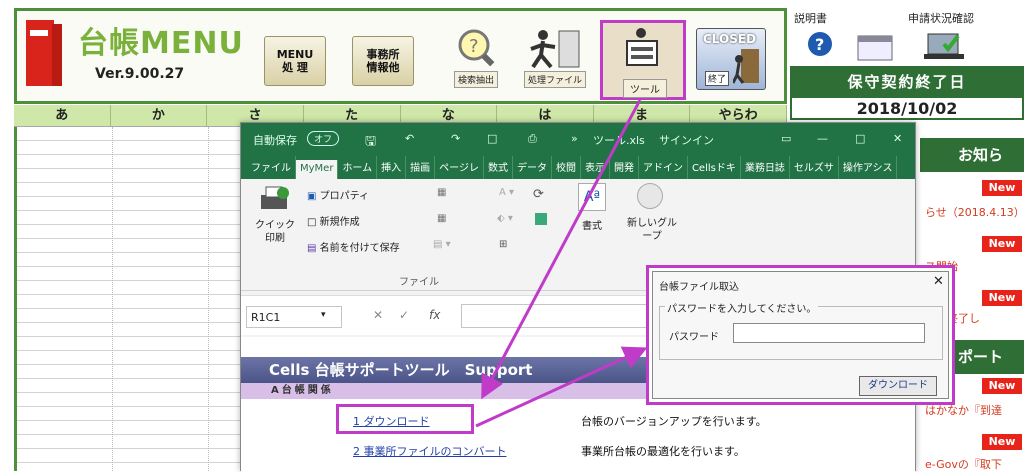  Describe the element at coordinates (561, 249) in the screenshot. I see `arrow-tool-to-link` at that location.